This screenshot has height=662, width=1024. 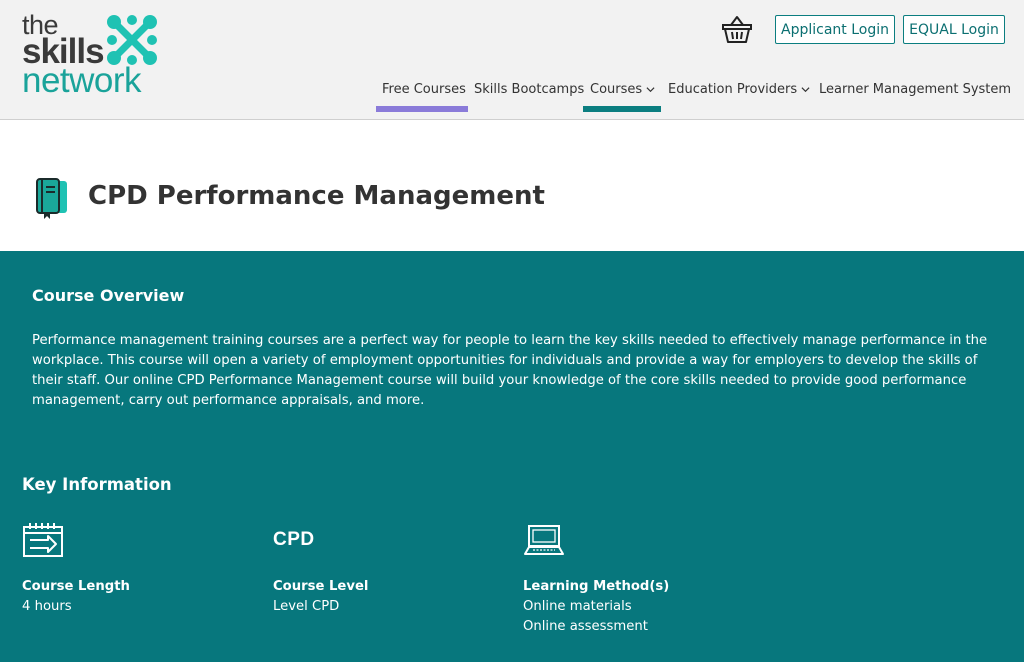 I want to click on nav-label: Learner Management System, so click(x=915, y=89).